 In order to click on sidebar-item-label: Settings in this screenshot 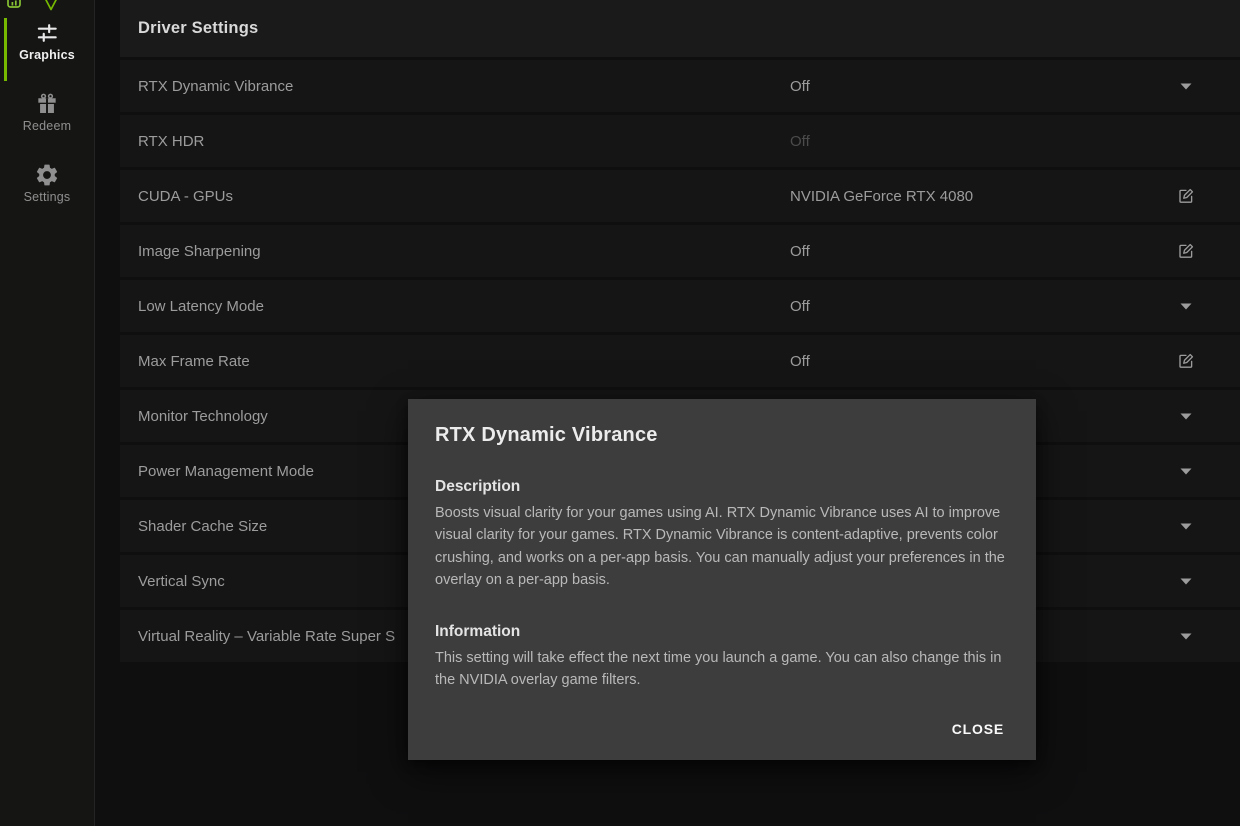, I will do `click(47, 197)`.